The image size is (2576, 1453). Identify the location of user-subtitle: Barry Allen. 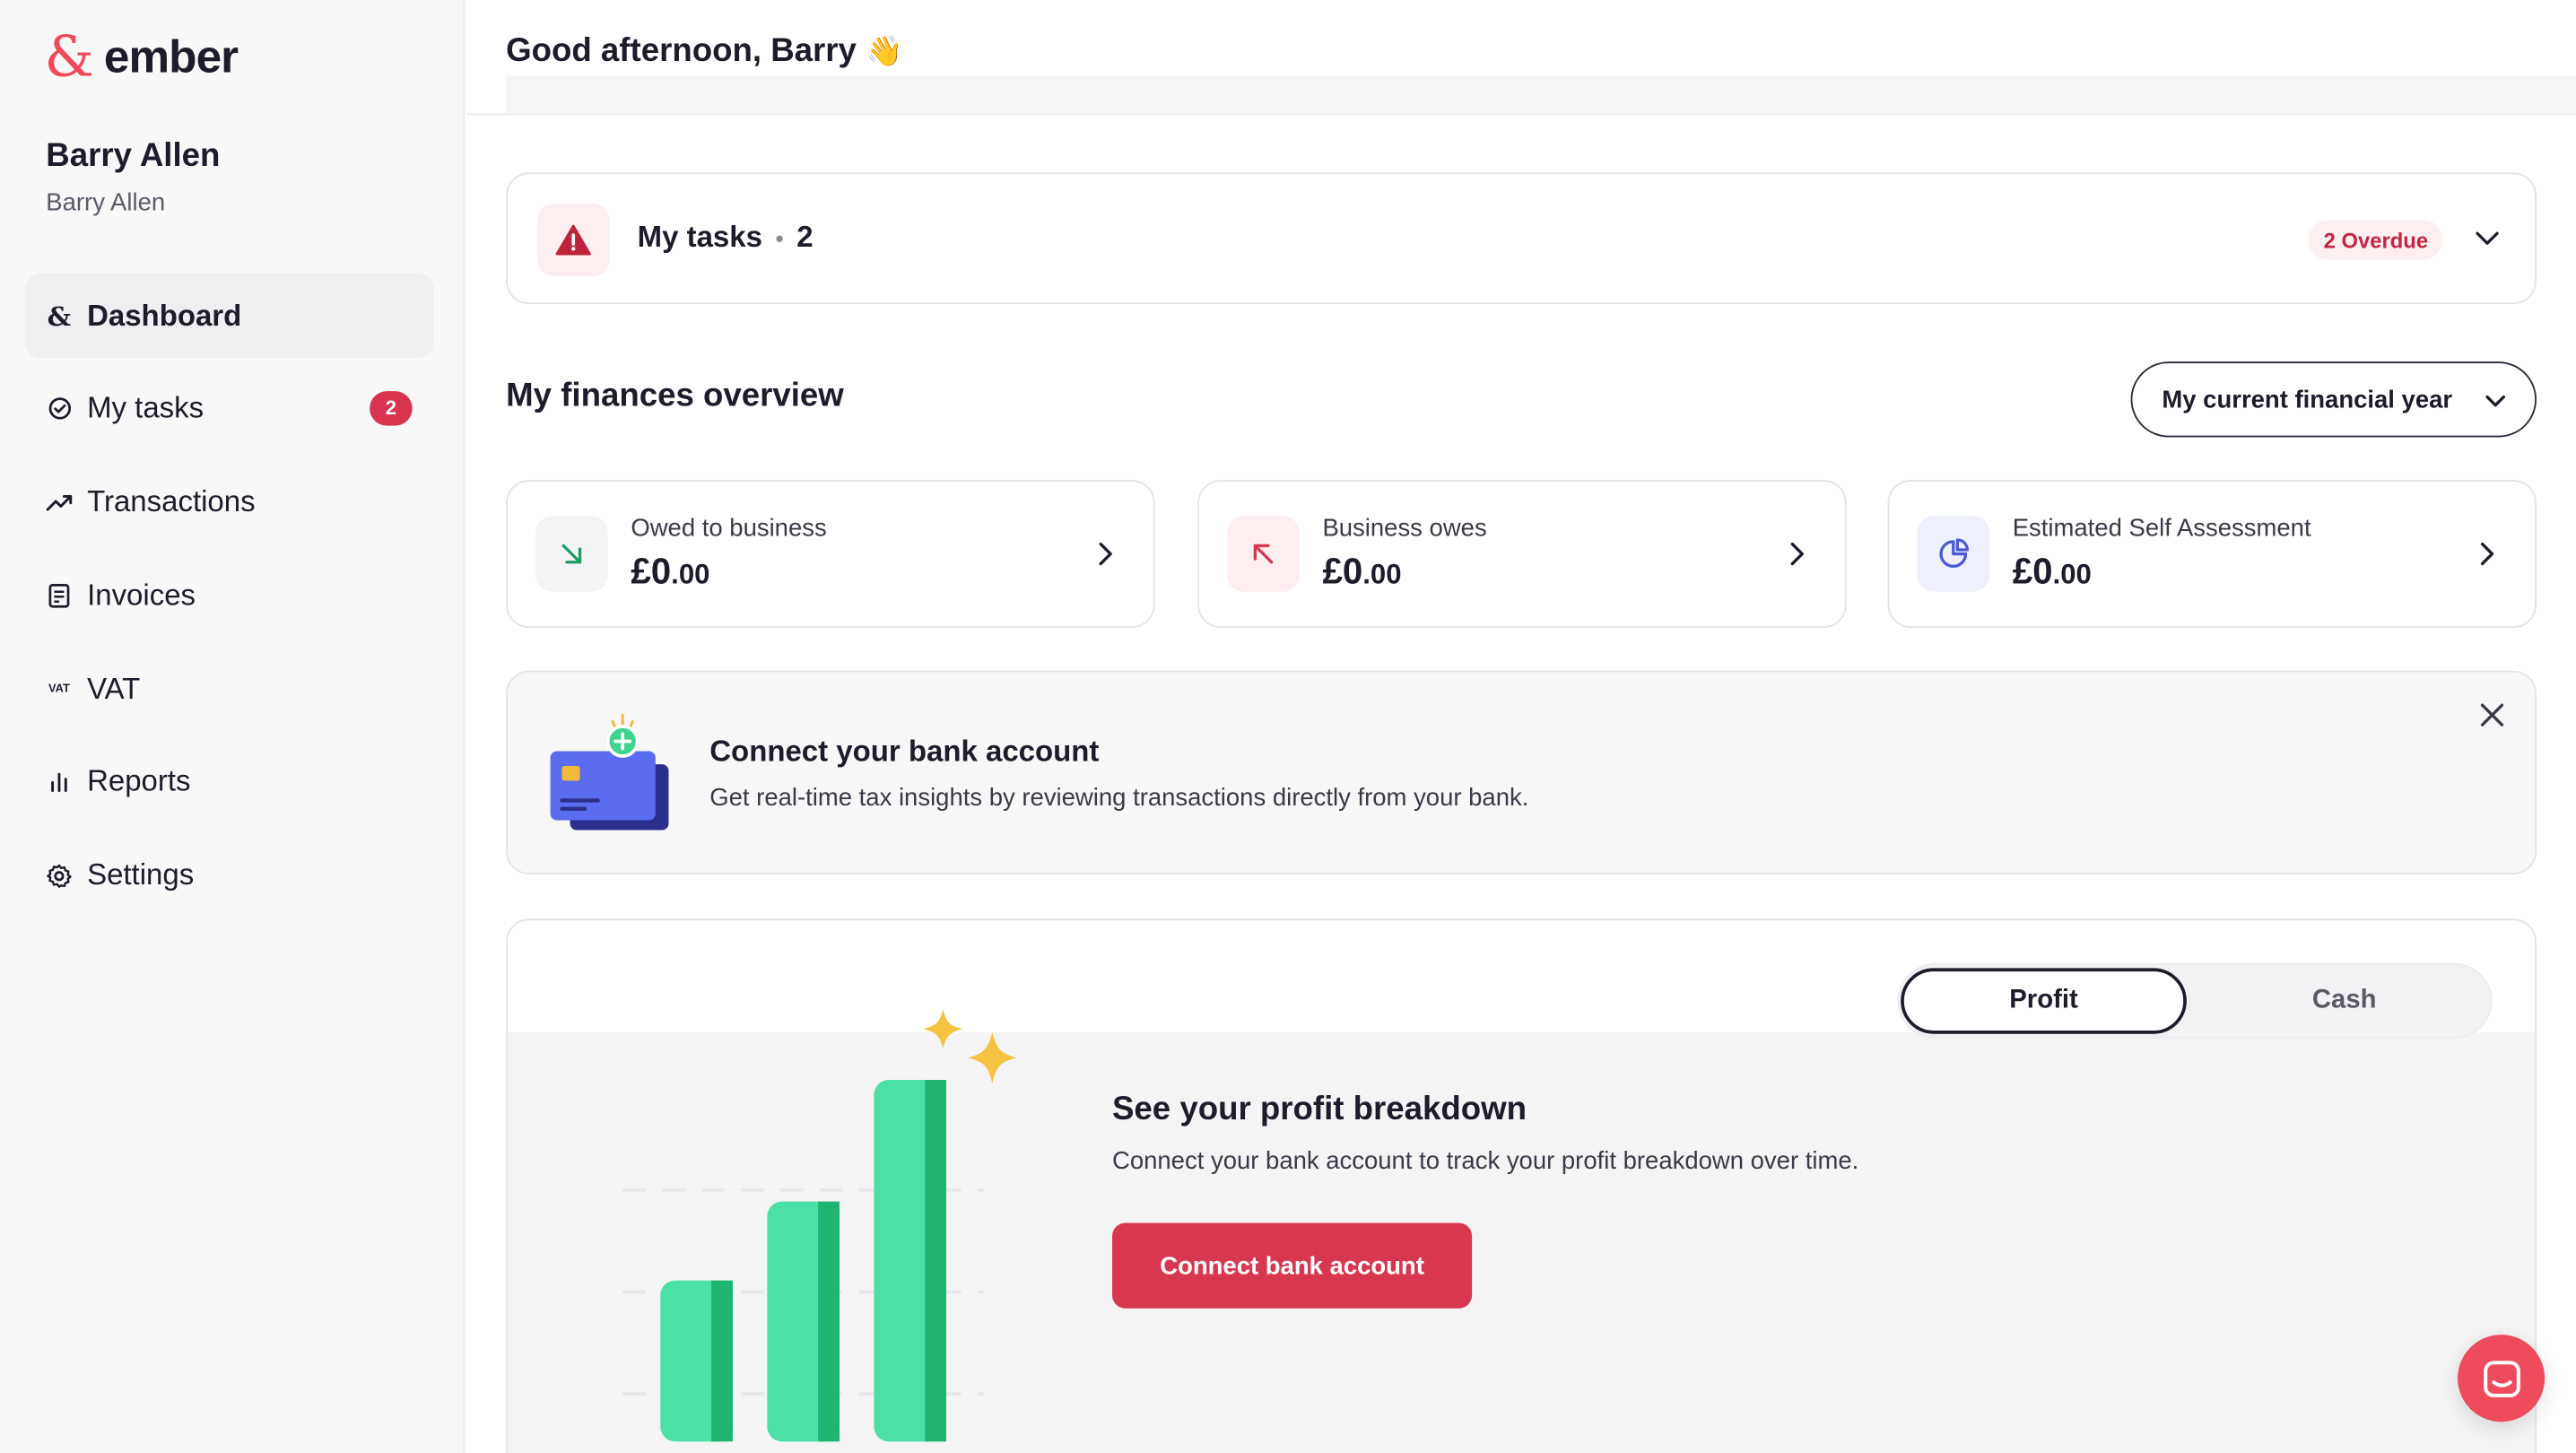
(106, 202).